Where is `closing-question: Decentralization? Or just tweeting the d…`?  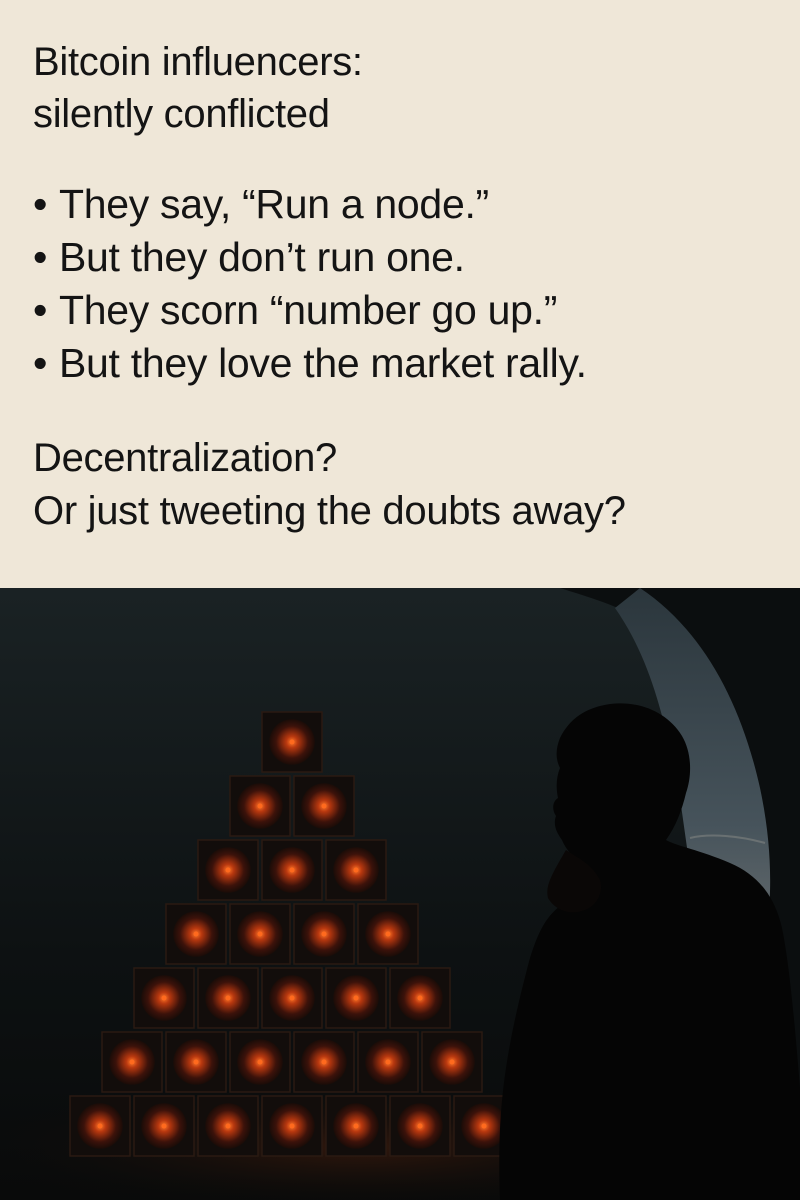
closing-question: Decentralization? Or just tweeting the d… is located at coordinates (329, 485).